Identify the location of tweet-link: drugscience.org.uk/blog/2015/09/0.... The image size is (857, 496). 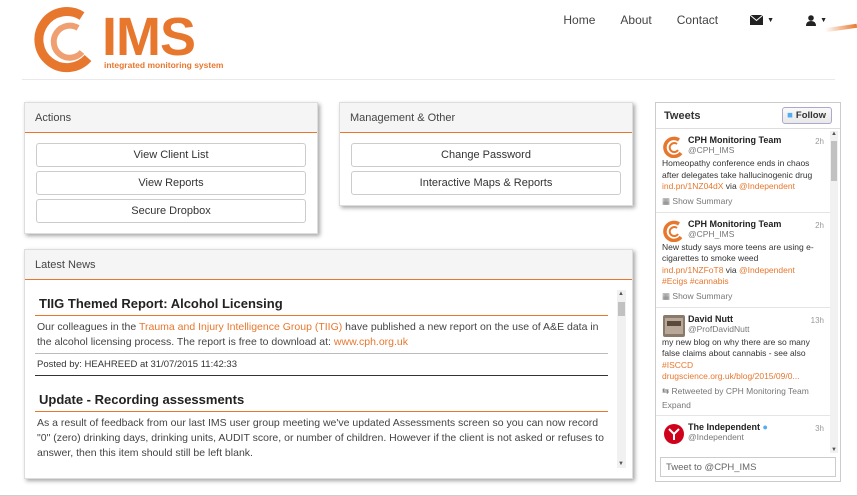
(731, 376).